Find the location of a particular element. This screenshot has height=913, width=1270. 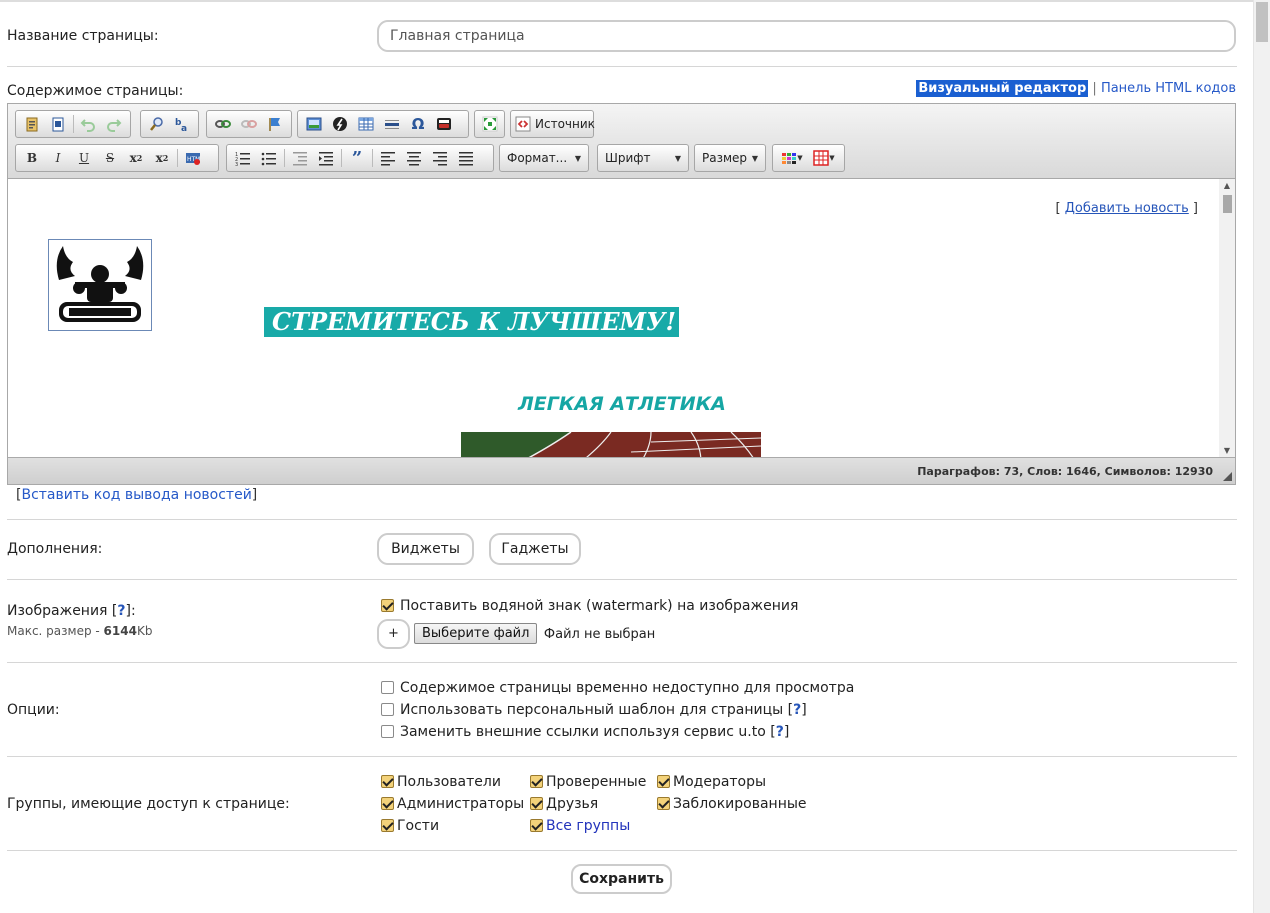

scroll-down-icon: ▼ is located at coordinates (1227, 451).